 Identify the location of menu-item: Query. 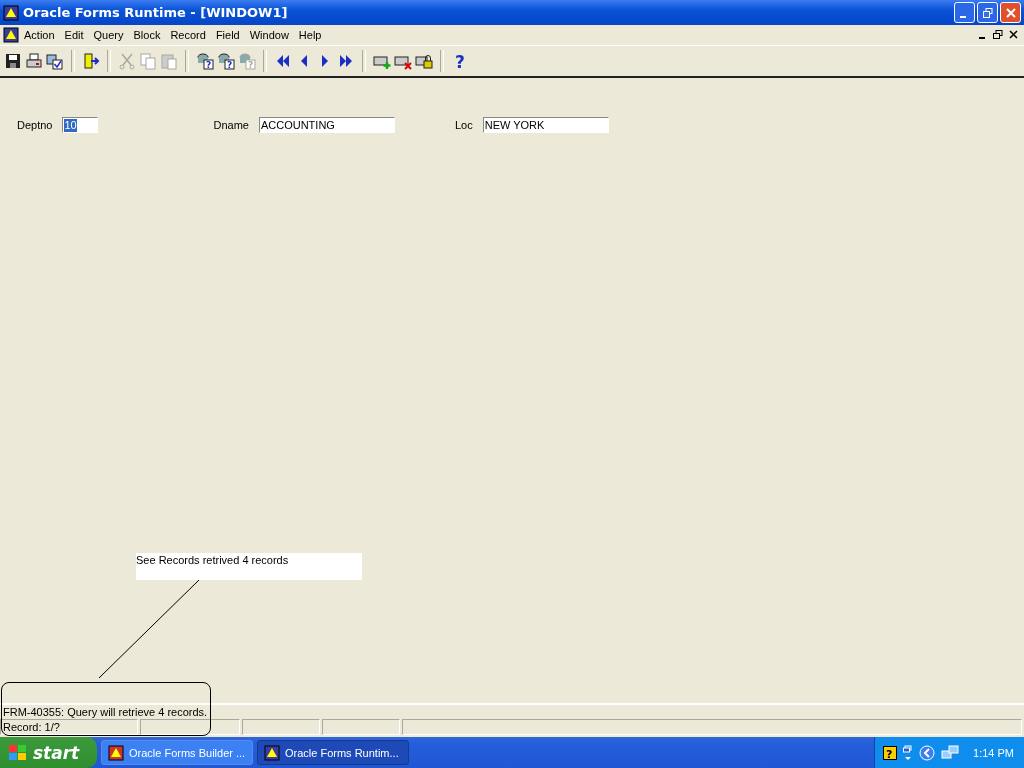
(108, 35).